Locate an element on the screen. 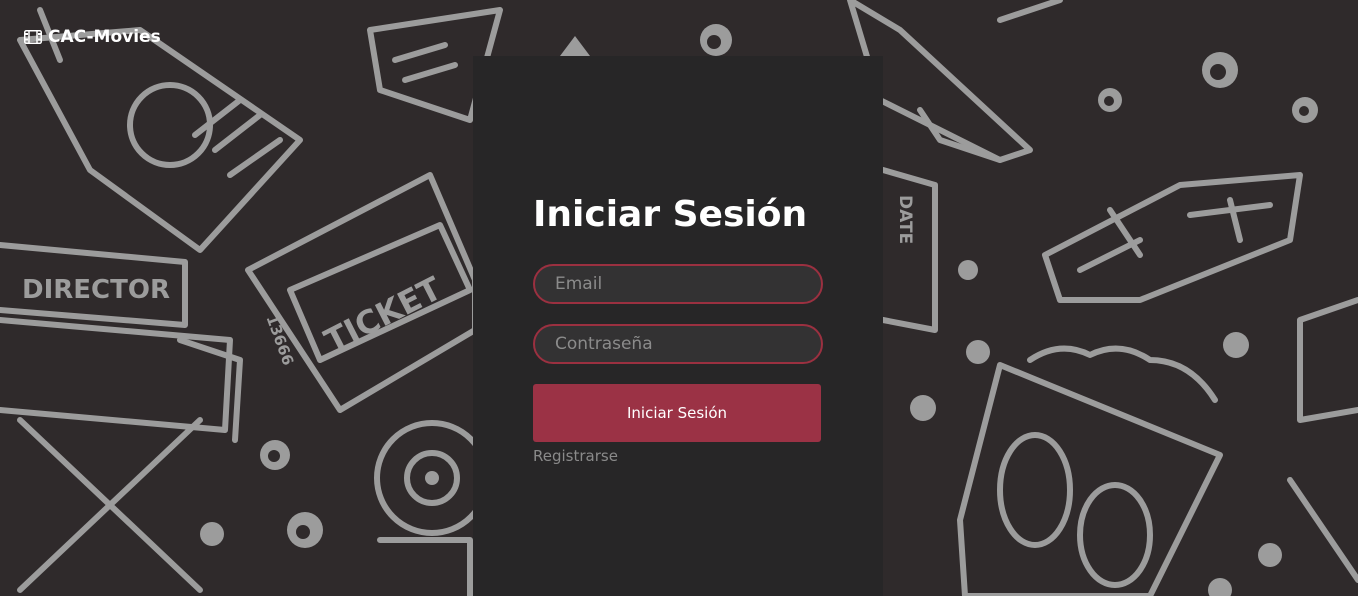 This screenshot has height=596, width=1358. director-text: DIRECTOR is located at coordinates (96, 290).